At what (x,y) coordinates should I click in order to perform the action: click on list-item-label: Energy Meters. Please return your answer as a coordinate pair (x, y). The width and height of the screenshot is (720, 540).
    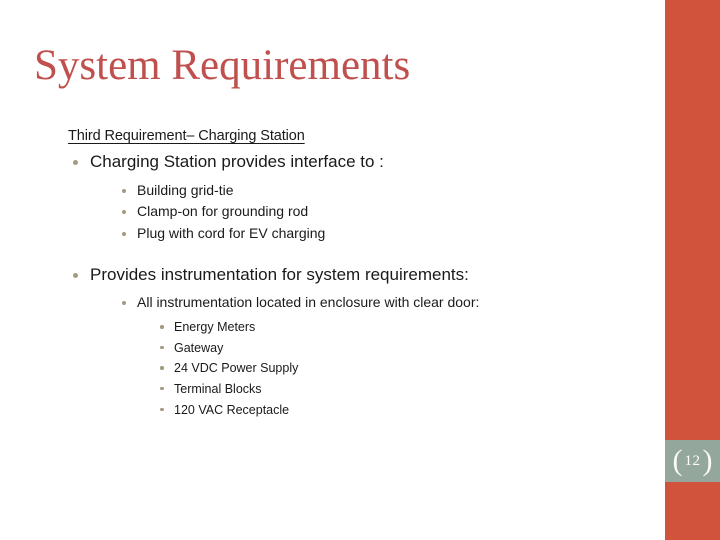
    Looking at the image, I should click on (215, 327).